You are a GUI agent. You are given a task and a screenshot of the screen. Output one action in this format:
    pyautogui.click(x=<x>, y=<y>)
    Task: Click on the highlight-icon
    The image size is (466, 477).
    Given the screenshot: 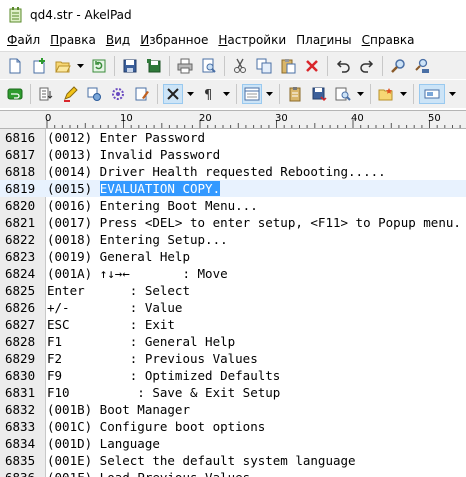 What is the action you would take?
    pyautogui.click(x=71, y=94)
    